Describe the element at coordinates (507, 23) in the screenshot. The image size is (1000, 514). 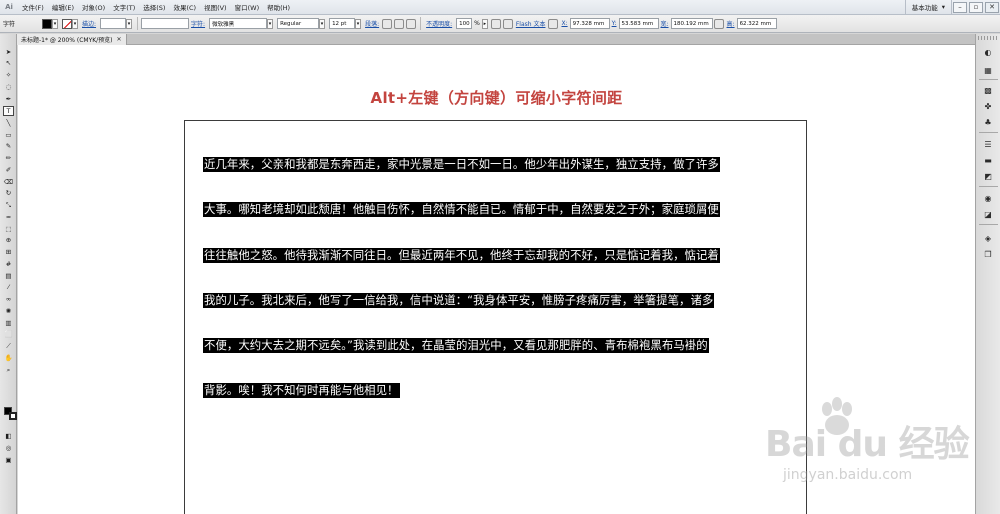
I see `arrange-icon` at that location.